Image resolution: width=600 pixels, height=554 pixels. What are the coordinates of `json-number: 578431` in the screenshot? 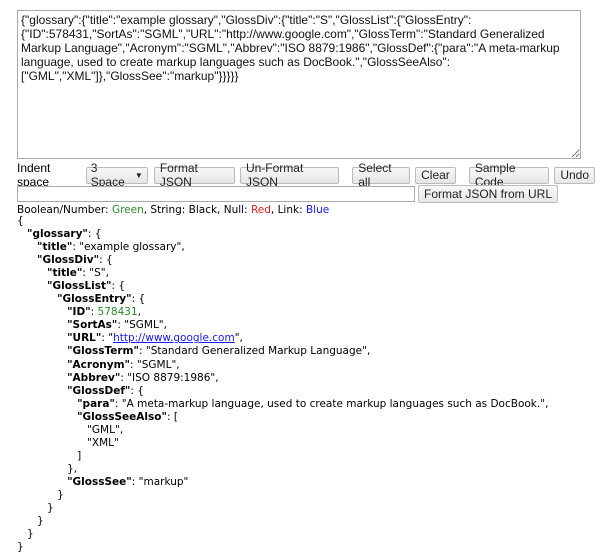 It's located at (117, 312).